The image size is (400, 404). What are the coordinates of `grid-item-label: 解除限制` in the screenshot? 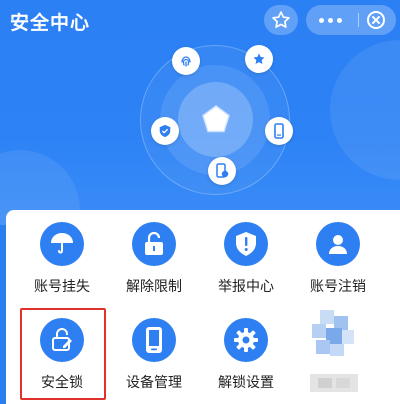 It's located at (154, 286).